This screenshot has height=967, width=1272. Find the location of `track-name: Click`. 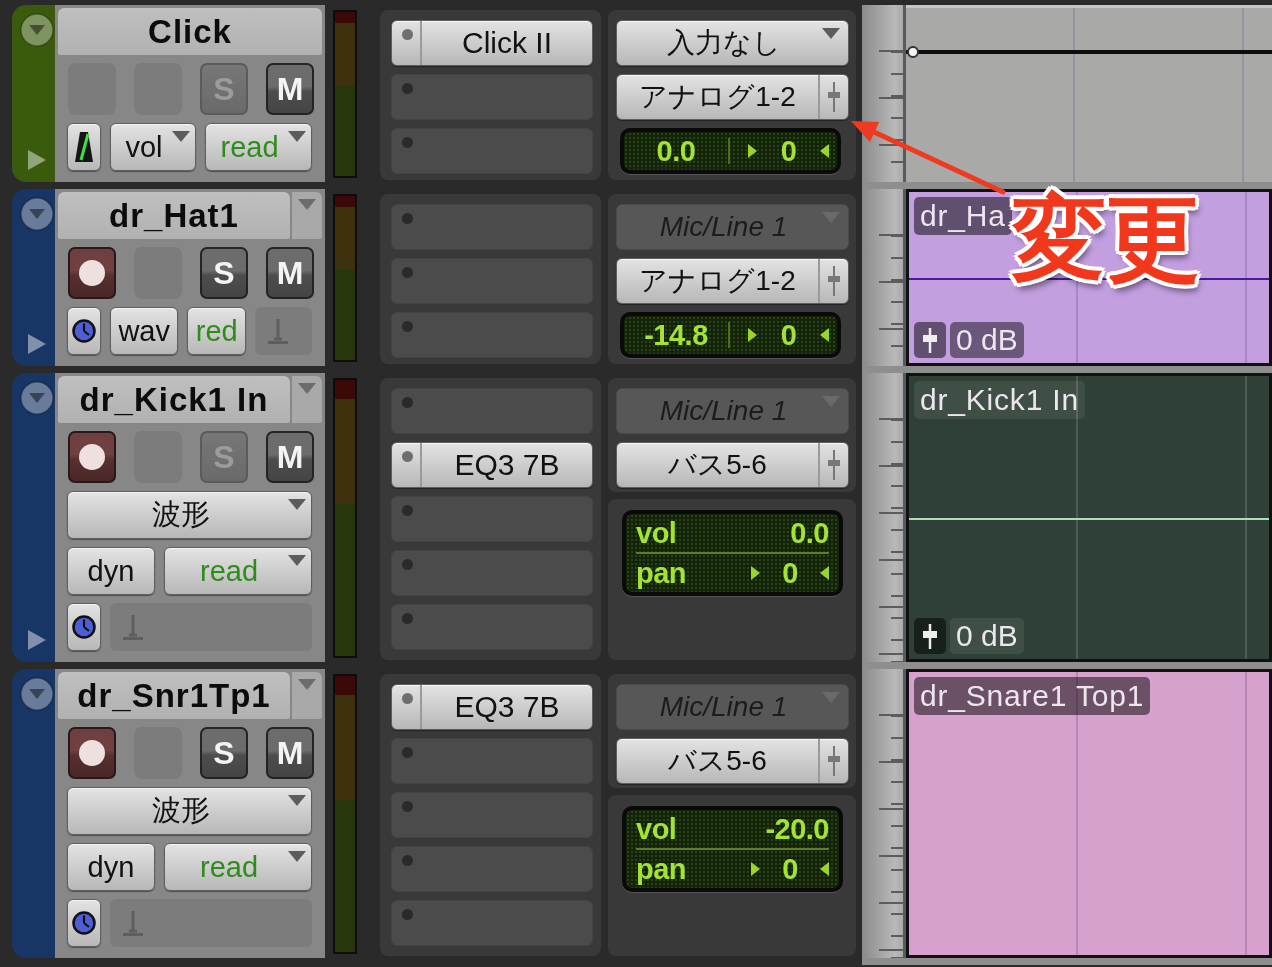

track-name: Click is located at coordinates (190, 31).